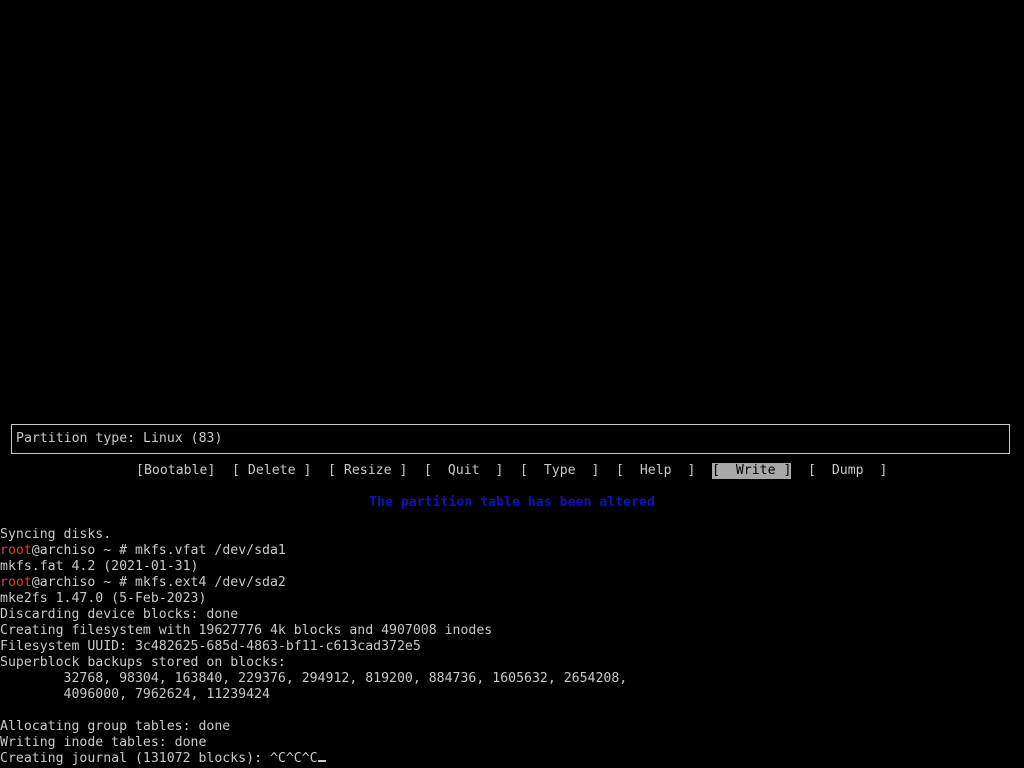 The height and width of the screenshot is (768, 1024). I want to click on partition-info-box: Partition type: Linux (83), so click(510, 439).